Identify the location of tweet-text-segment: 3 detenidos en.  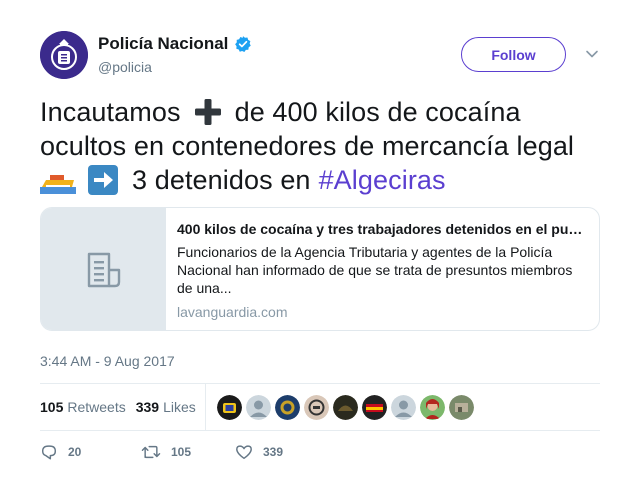
(221, 180).